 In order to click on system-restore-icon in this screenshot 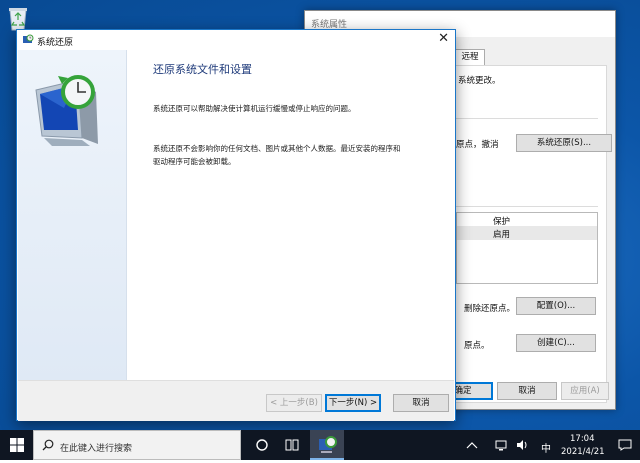, I will do `click(28, 38)`.